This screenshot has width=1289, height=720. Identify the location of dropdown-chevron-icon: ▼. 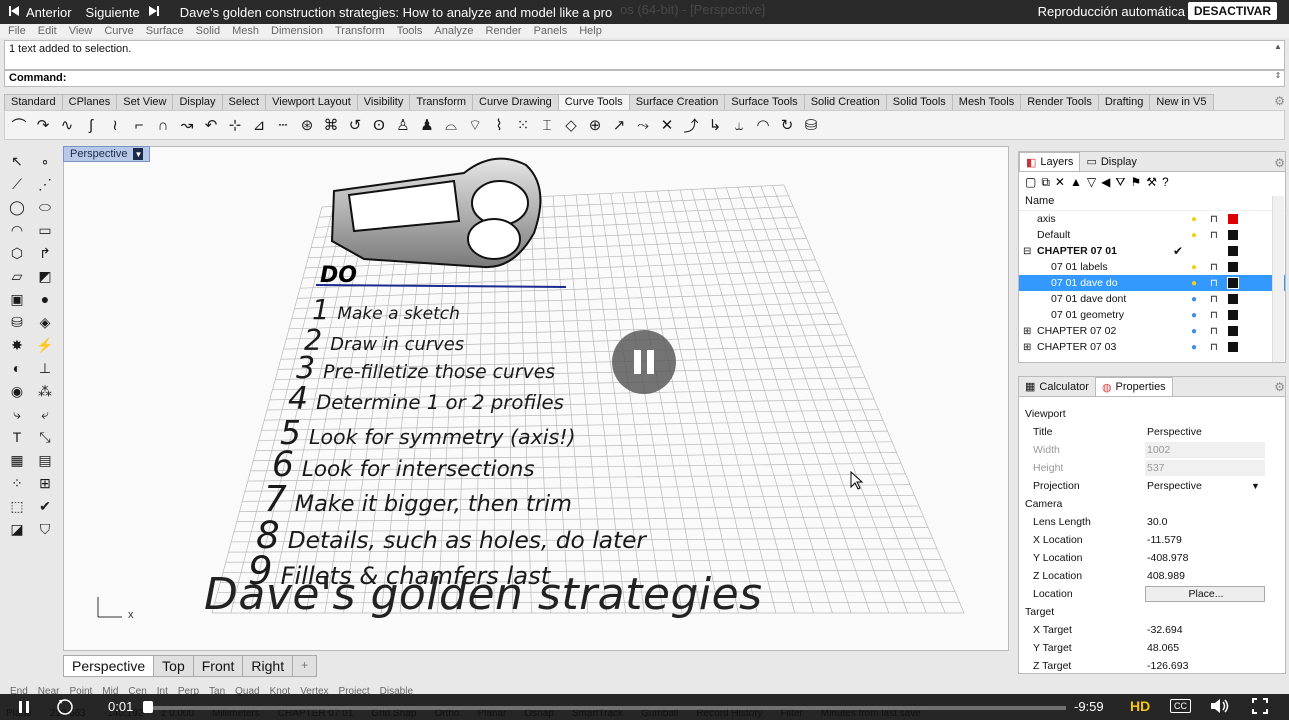
(1255, 486).